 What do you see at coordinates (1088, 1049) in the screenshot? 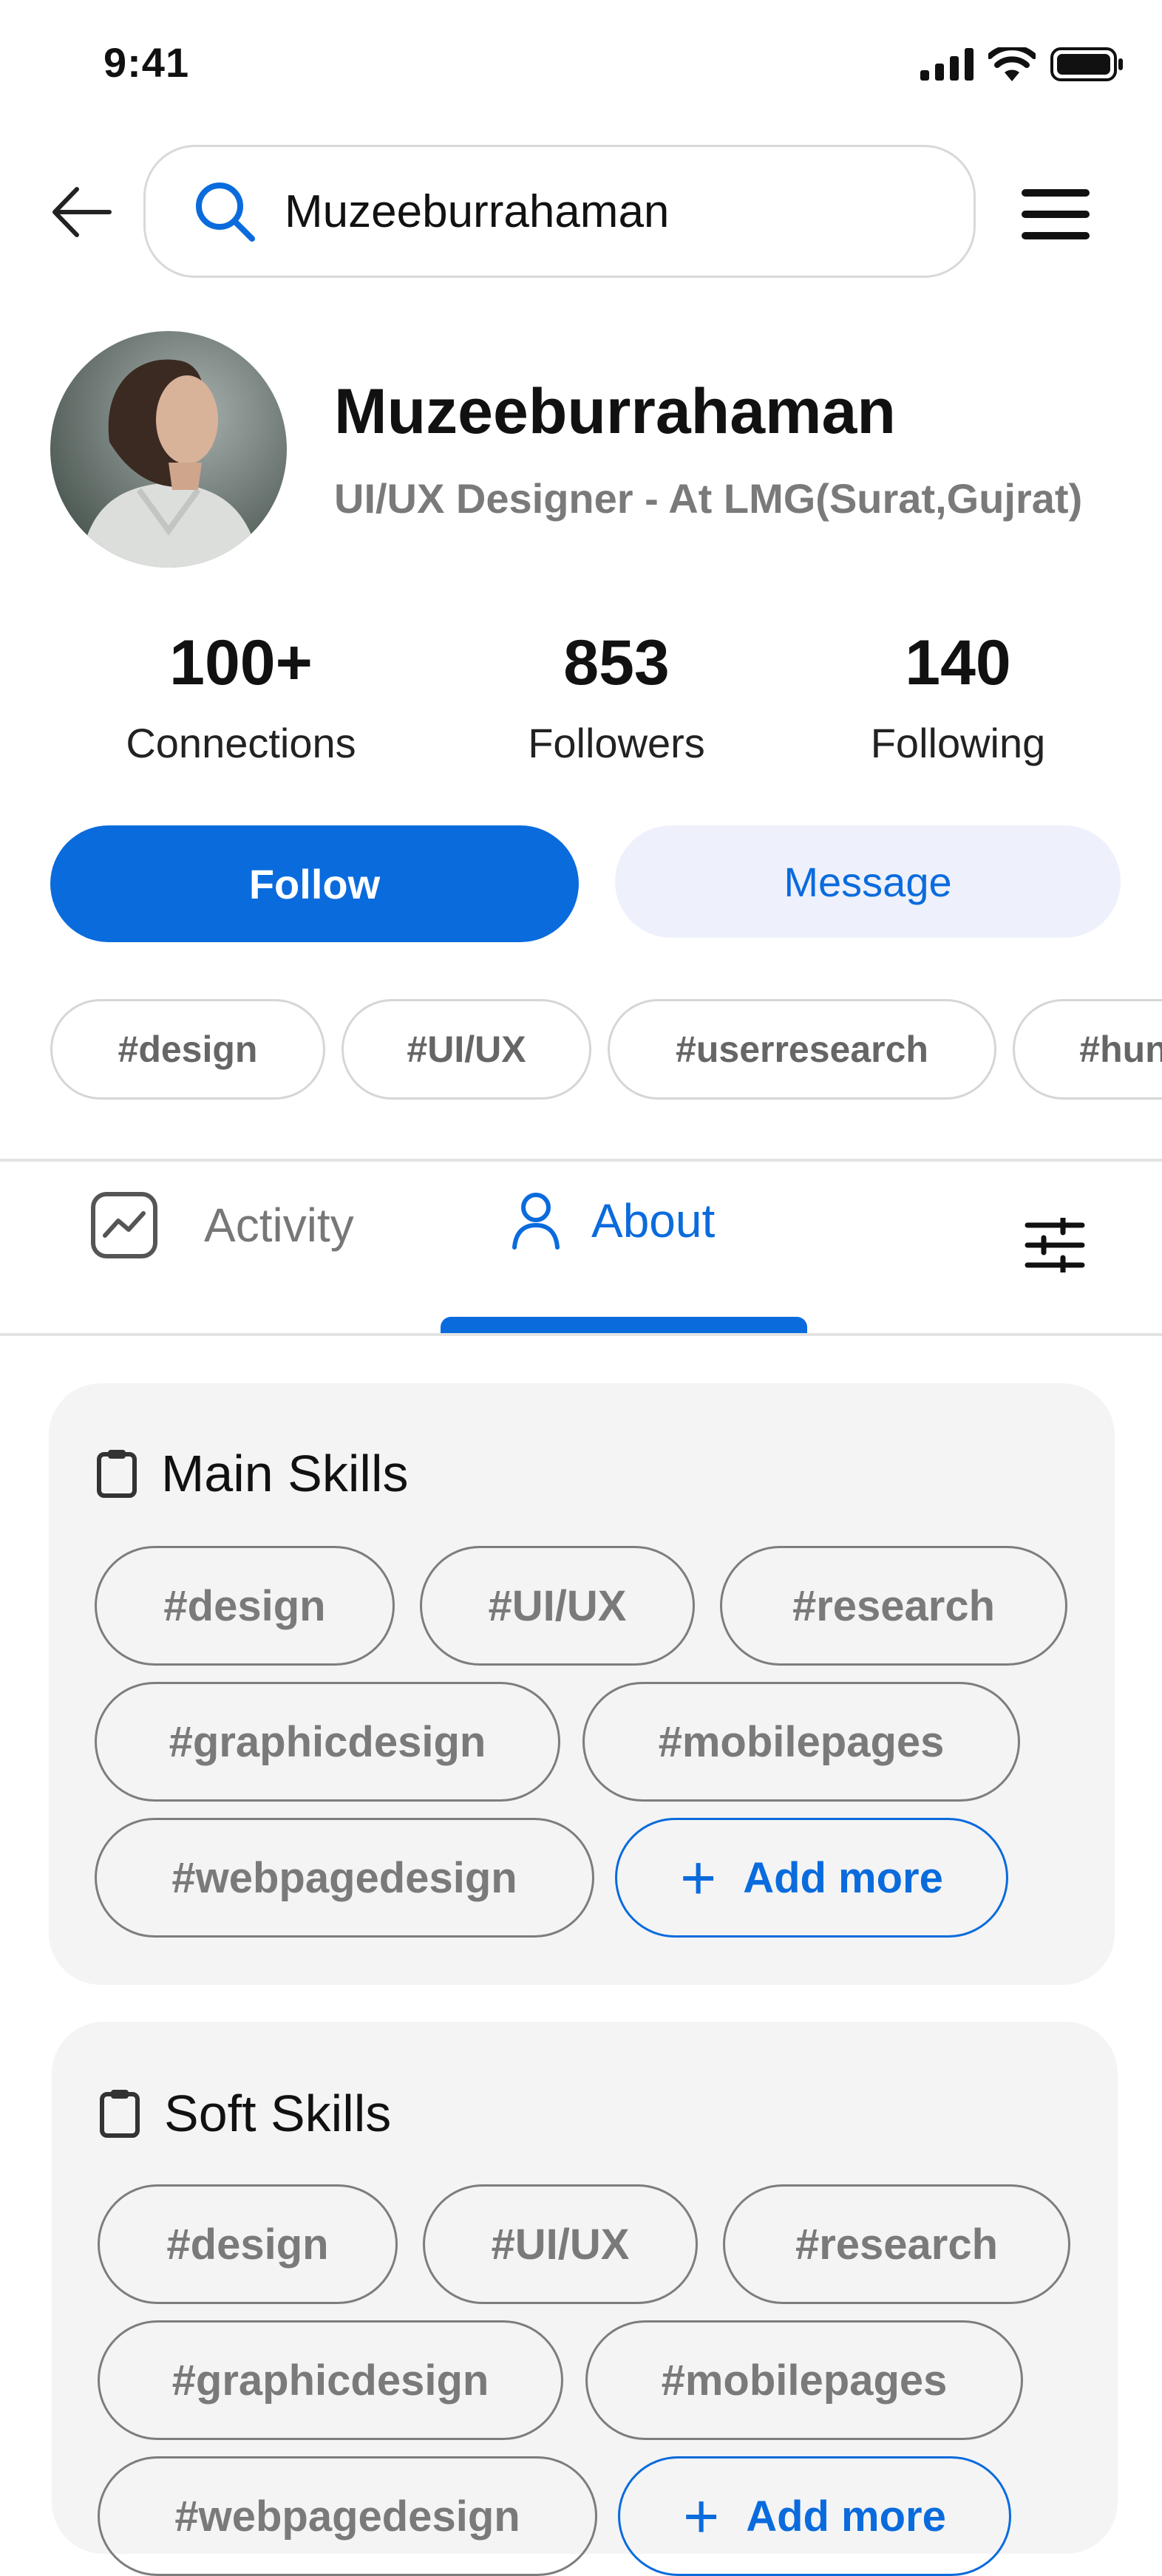
I see `hashtag-chip: #hun` at bounding box center [1088, 1049].